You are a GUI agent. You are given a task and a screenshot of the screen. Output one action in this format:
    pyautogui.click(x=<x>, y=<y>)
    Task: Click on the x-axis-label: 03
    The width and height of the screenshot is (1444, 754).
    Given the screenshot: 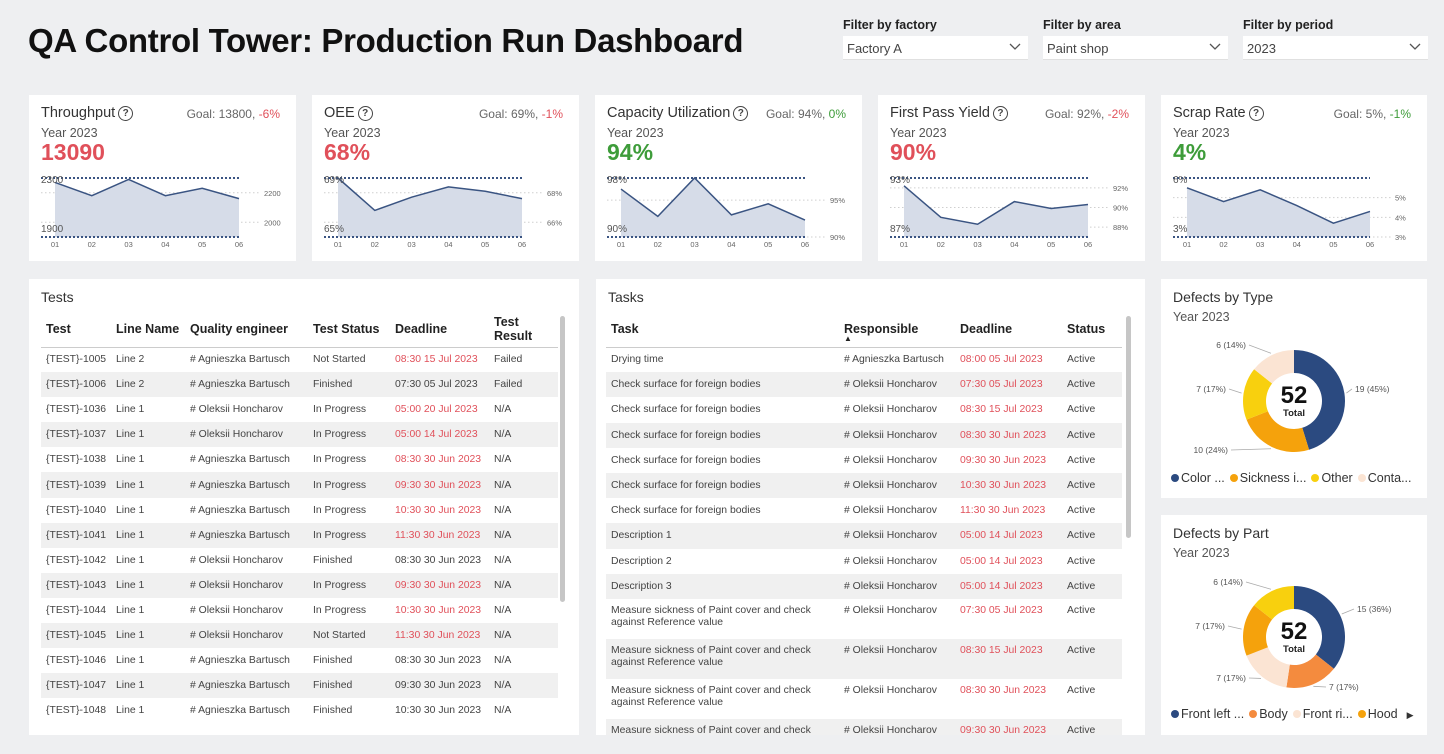 What is the action you would take?
    pyautogui.click(x=977, y=244)
    